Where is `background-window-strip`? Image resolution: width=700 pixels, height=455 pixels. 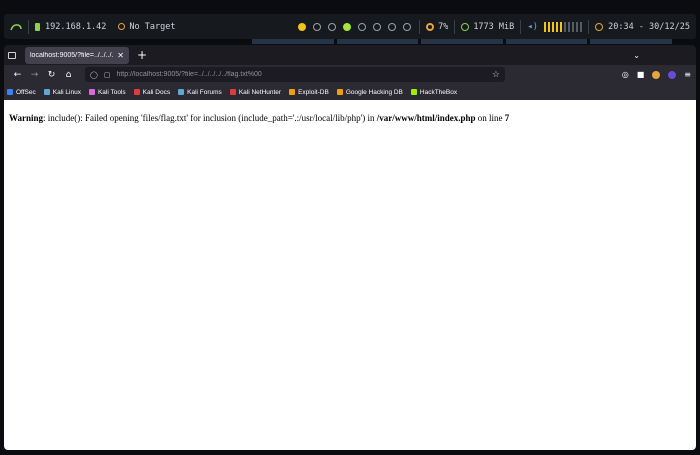
background-window-strip is located at coordinates (462, 41).